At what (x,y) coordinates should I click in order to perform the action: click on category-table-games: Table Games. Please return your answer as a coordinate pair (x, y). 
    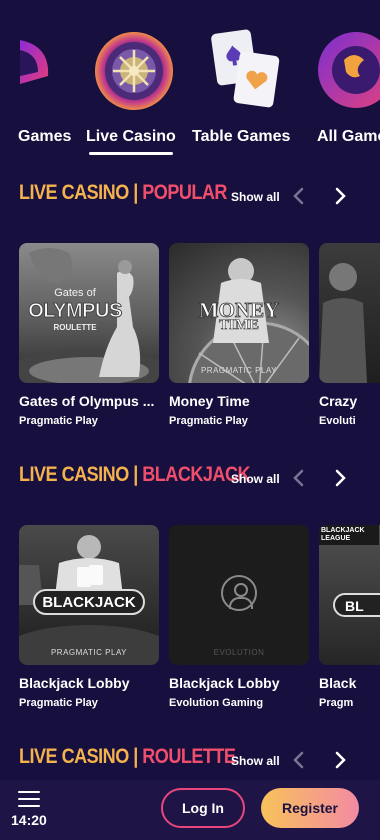
    Looking at the image, I should click on (247, 80).